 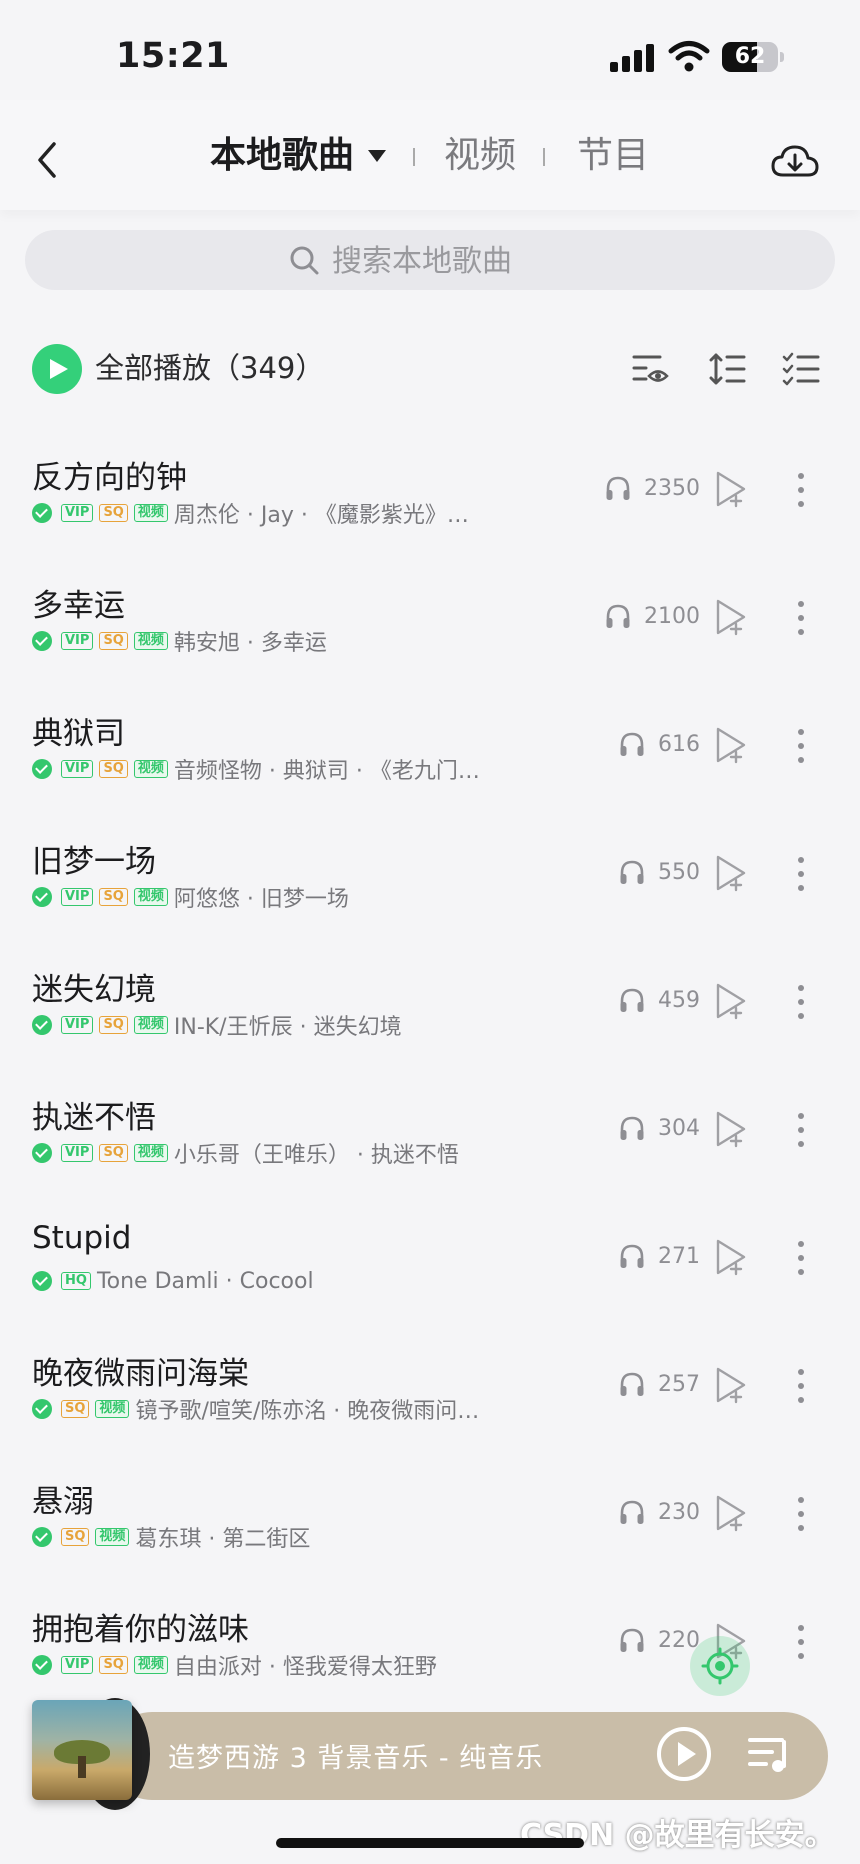 What do you see at coordinates (753, 57) in the screenshot?
I see `battery-indicator: 62` at bounding box center [753, 57].